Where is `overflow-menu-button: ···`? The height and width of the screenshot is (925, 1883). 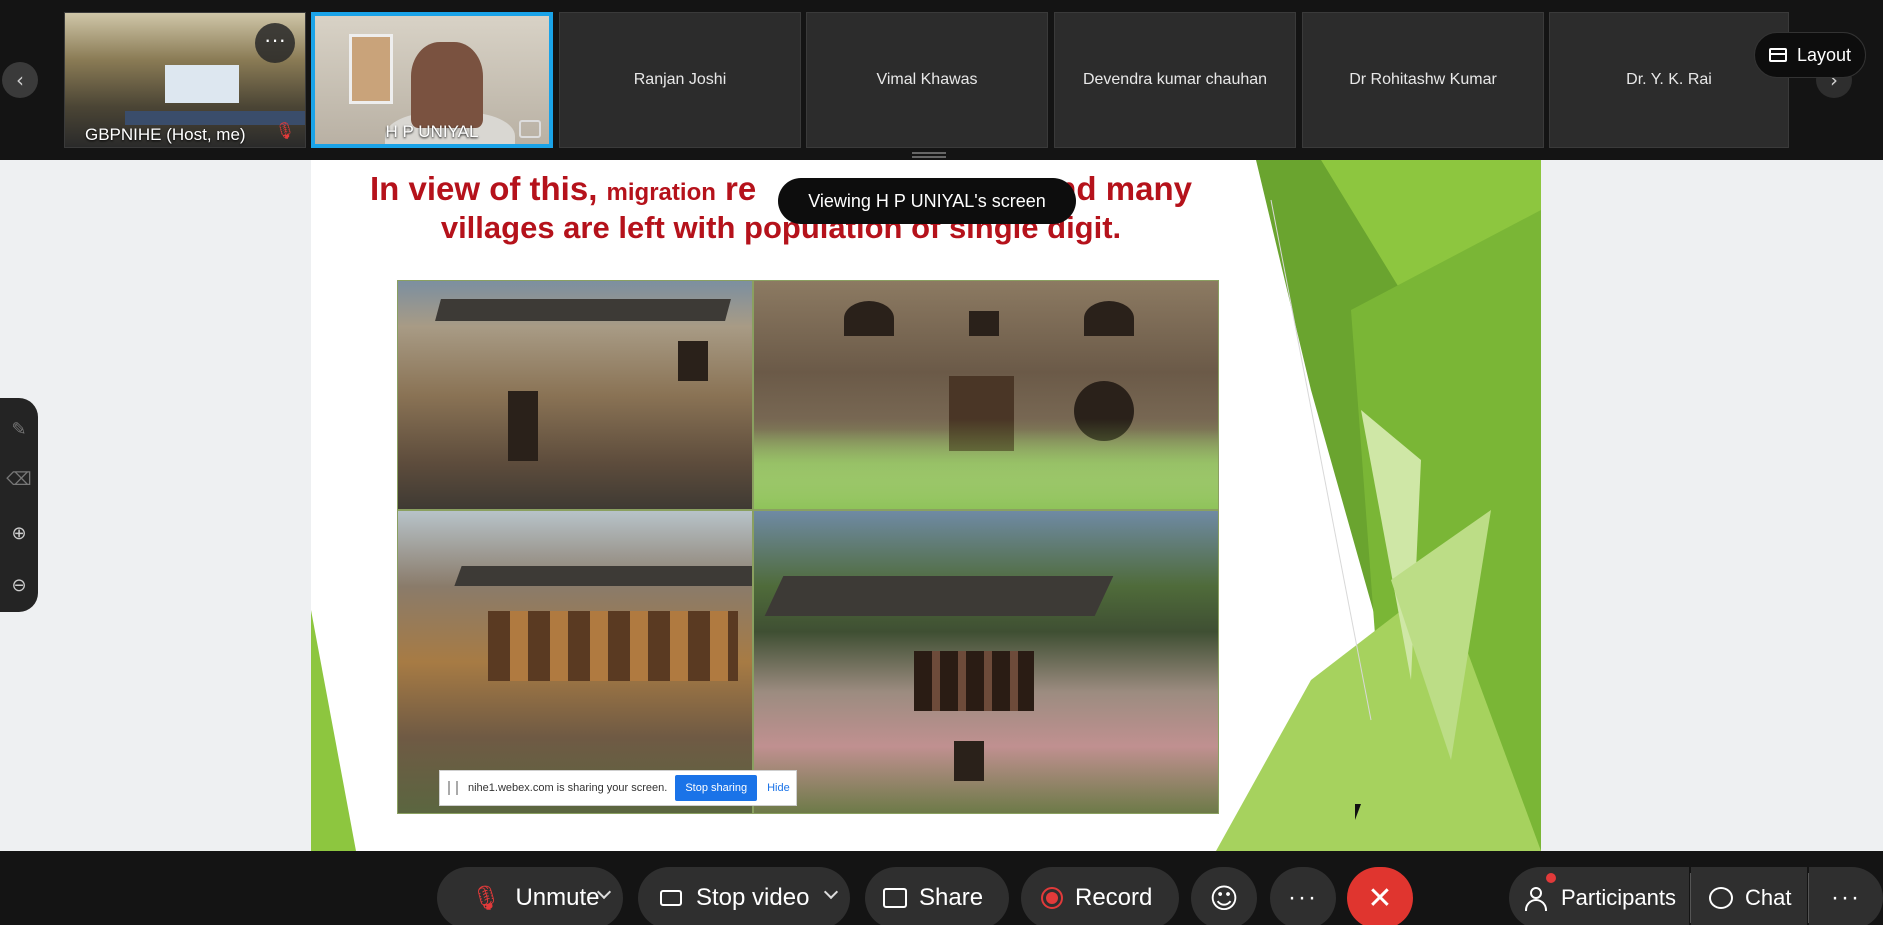
overflow-menu-button: ··· is located at coordinates (1846, 896).